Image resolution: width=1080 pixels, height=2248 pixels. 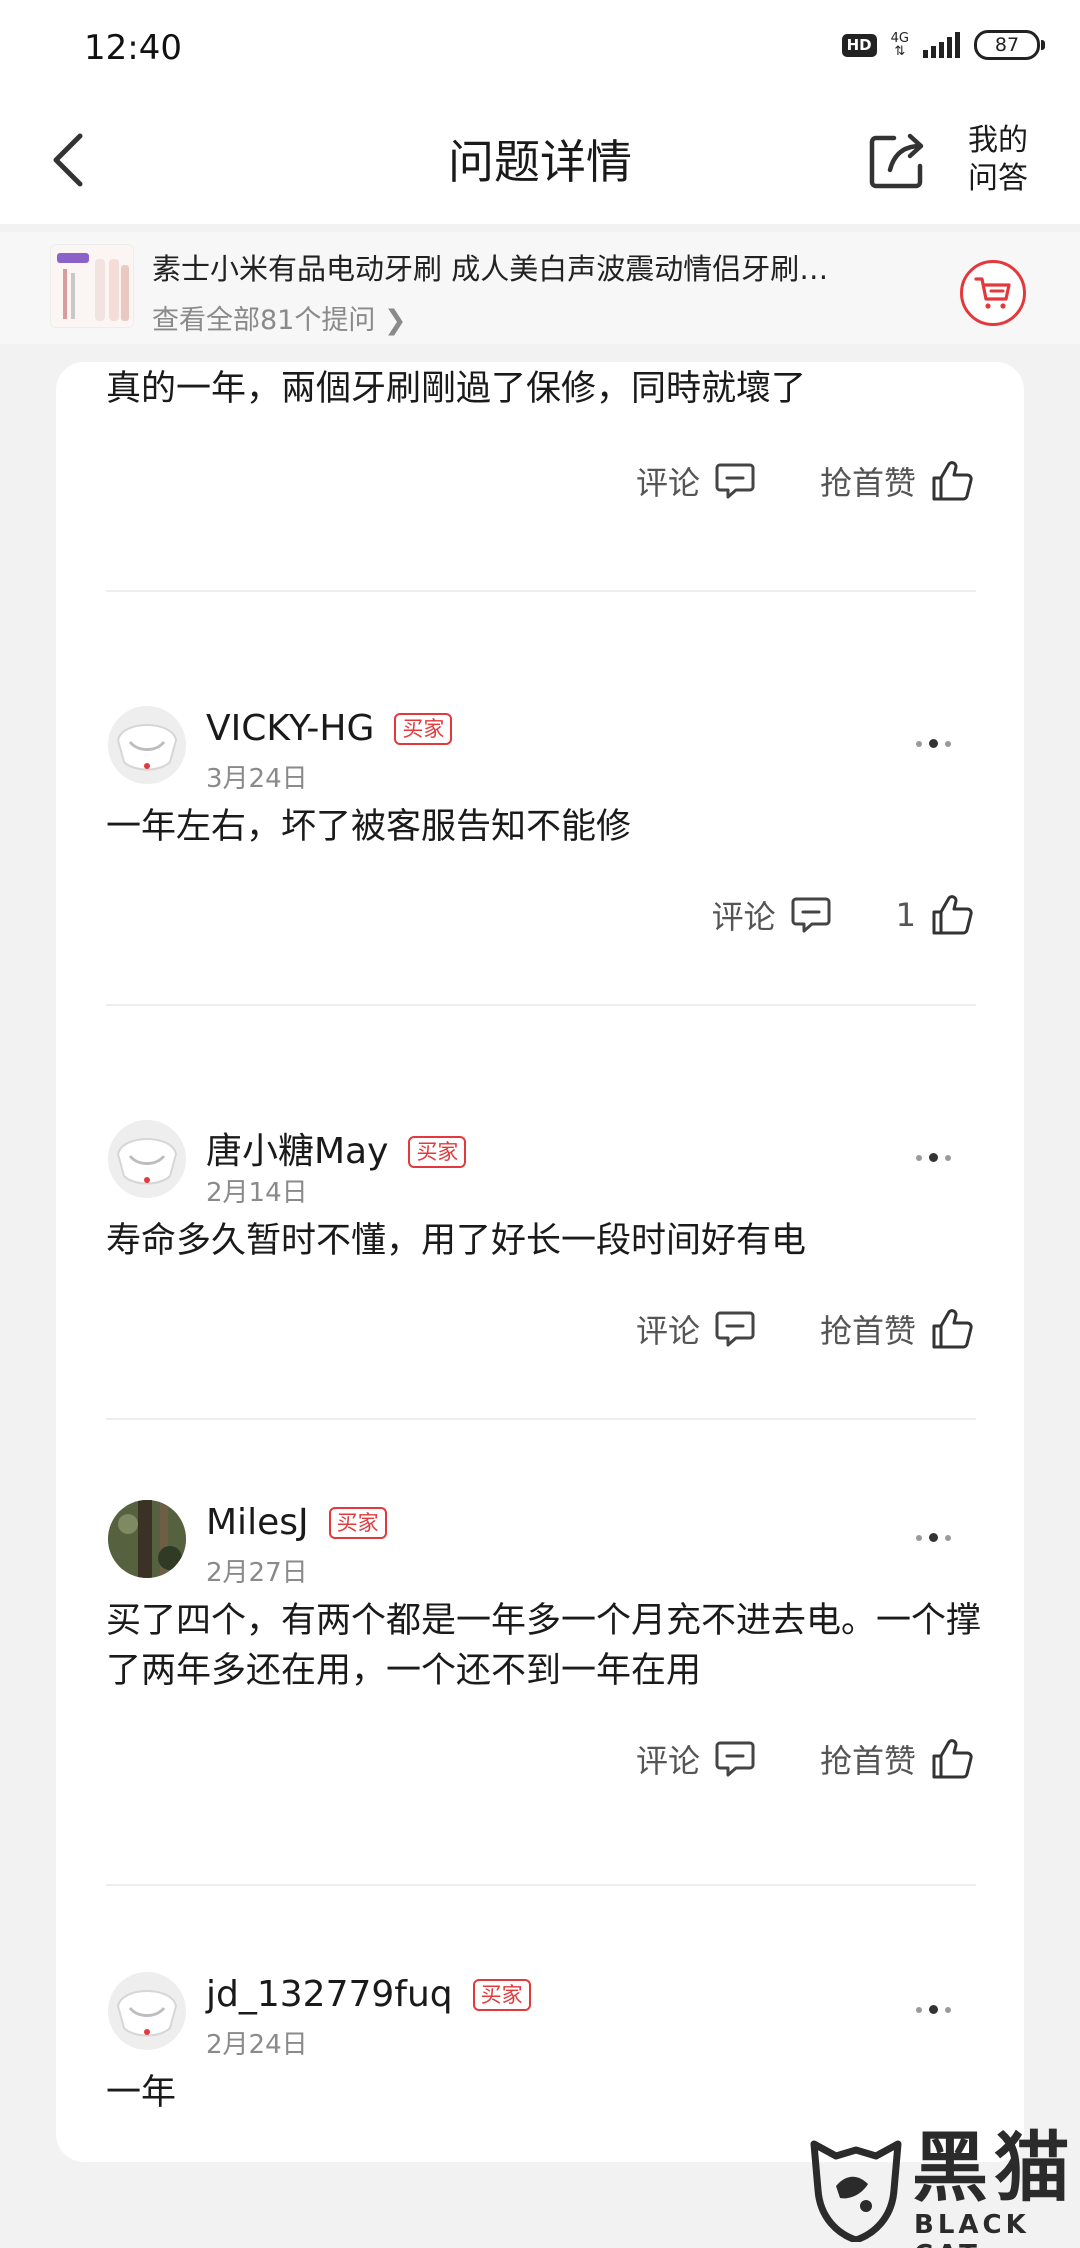 I want to click on share-icon, so click(x=896, y=161).